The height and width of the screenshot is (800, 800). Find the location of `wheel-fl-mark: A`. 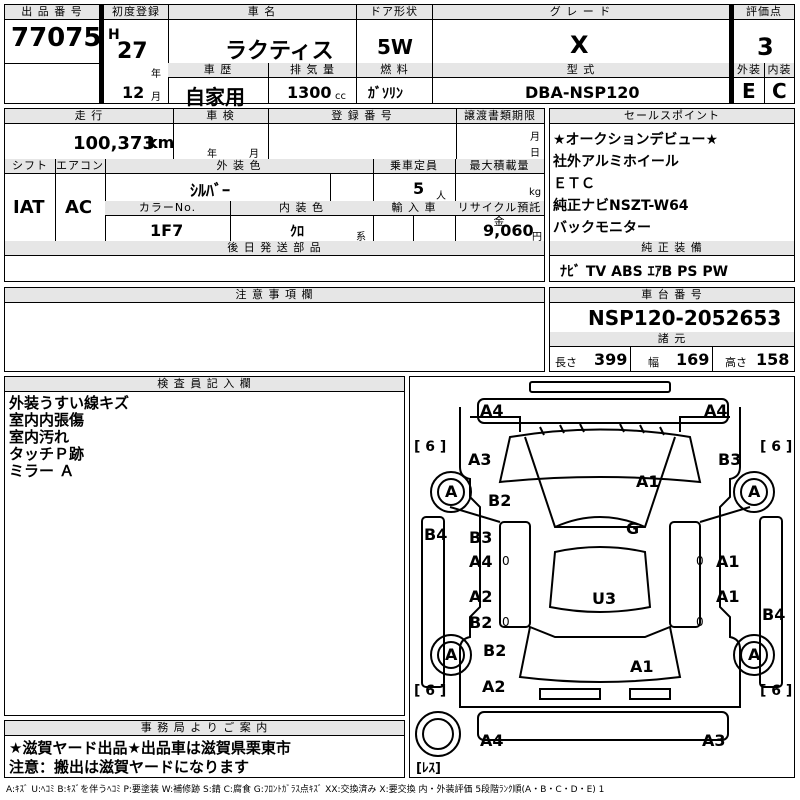

wheel-fl-mark: A is located at coordinates (451, 491).